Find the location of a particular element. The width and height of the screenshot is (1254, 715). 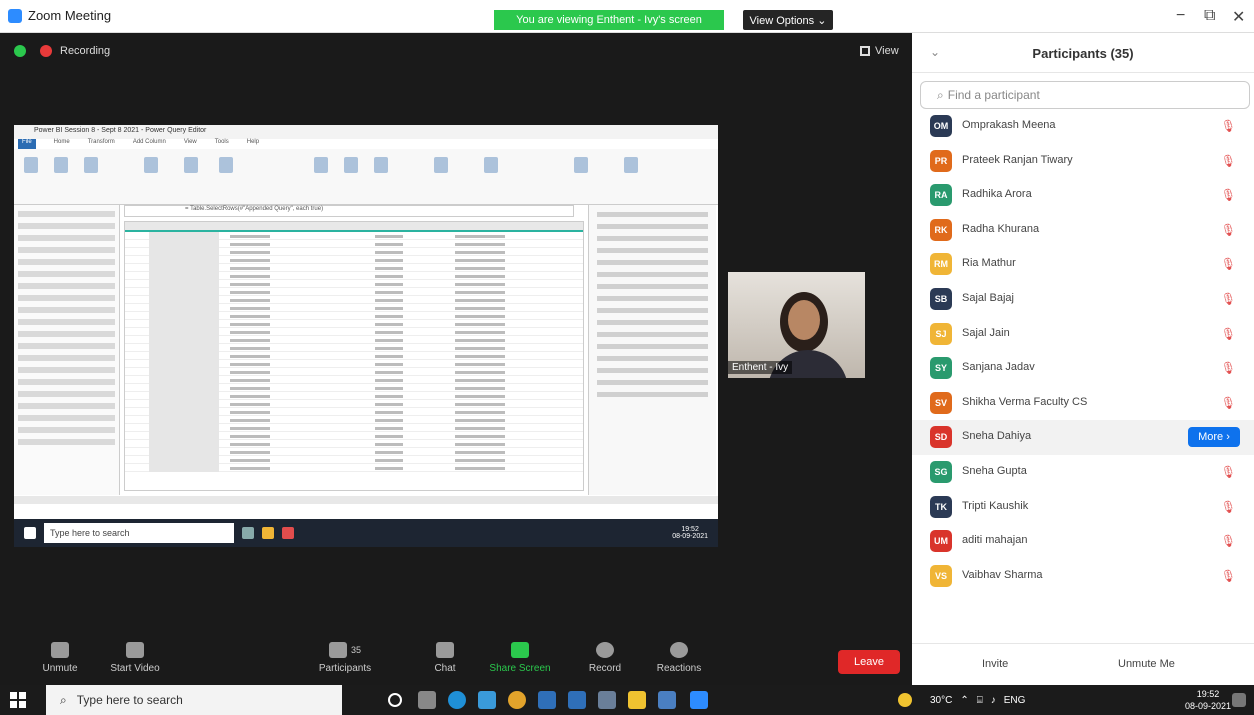

avatar: RM is located at coordinates (941, 264).